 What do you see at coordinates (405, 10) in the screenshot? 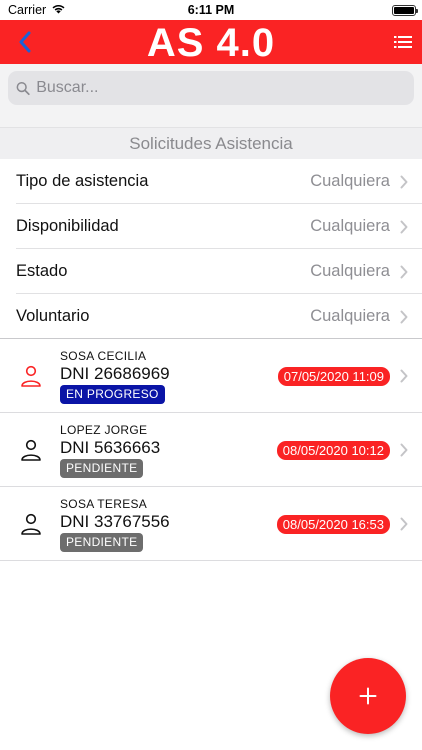
I see `battery-icon` at bounding box center [405, 10].